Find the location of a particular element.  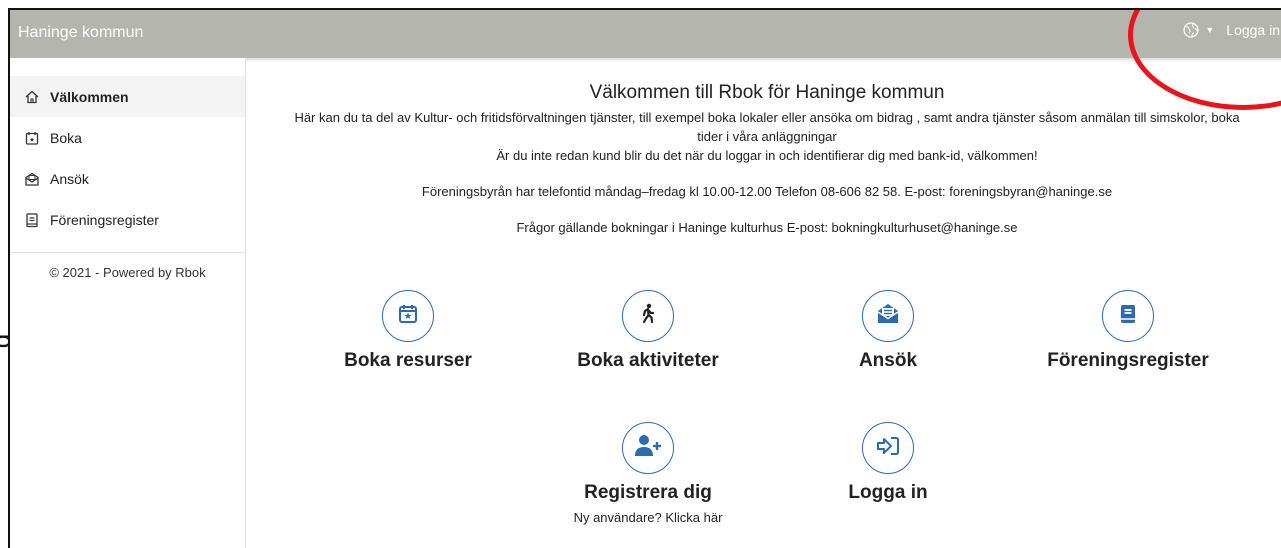

calendar-star-icon is located at coordinates (408, 316).